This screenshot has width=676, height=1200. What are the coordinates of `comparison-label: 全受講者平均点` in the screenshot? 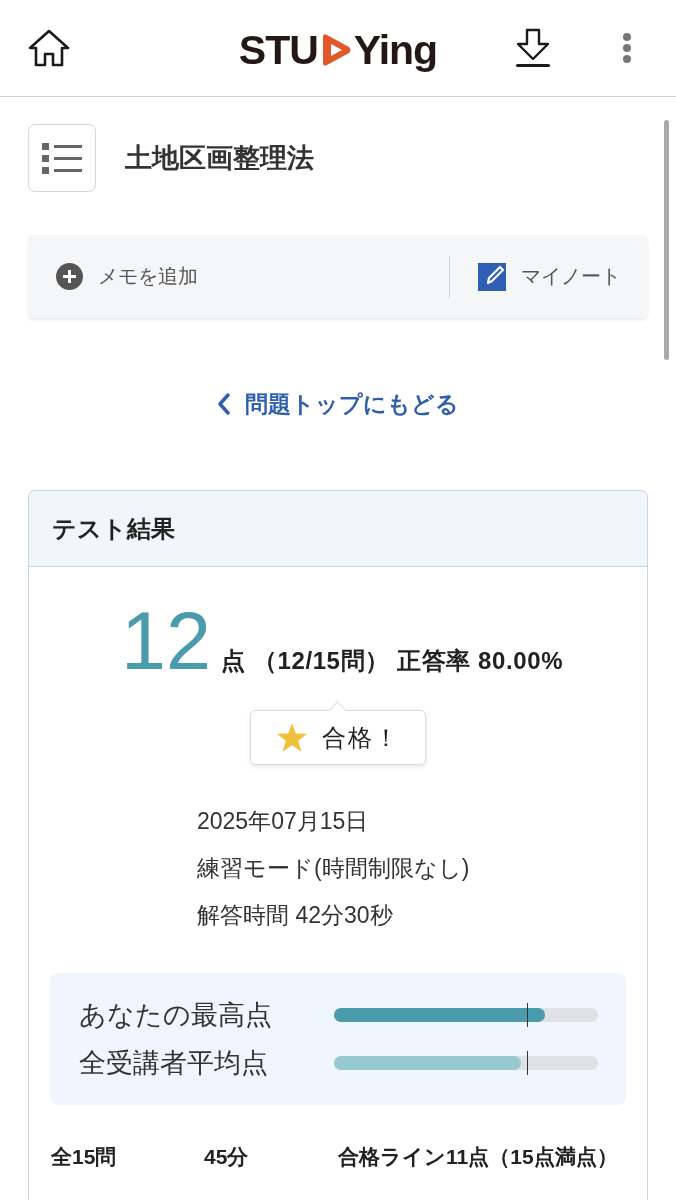 It's located at (174, 1063).